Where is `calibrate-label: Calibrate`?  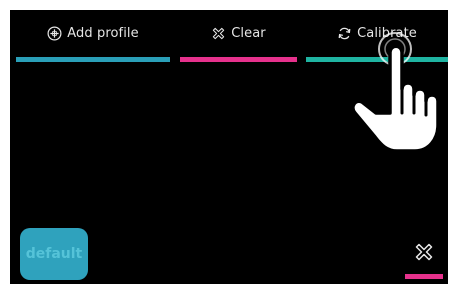
calibrate-label: Calibrate is located at coordinates (387, 33).